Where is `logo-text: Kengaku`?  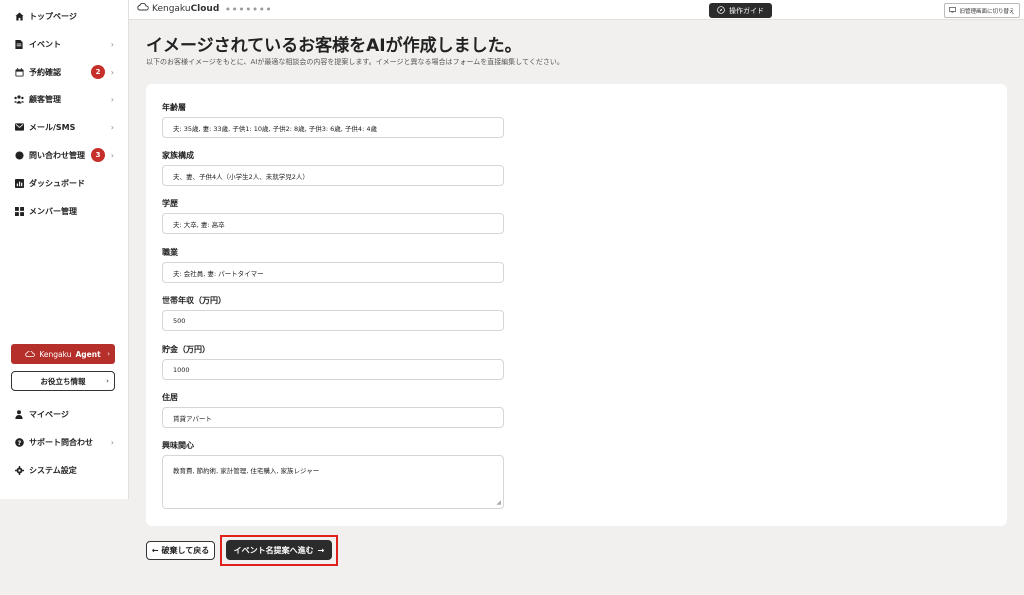 logo-text: Kengaku is located at coordinates (171, 8).